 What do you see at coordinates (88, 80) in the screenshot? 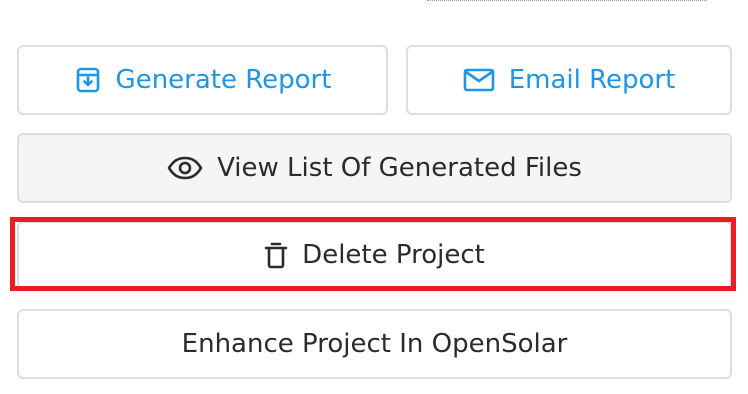
I see `download-box-icon` at bounding box center [88, 80].